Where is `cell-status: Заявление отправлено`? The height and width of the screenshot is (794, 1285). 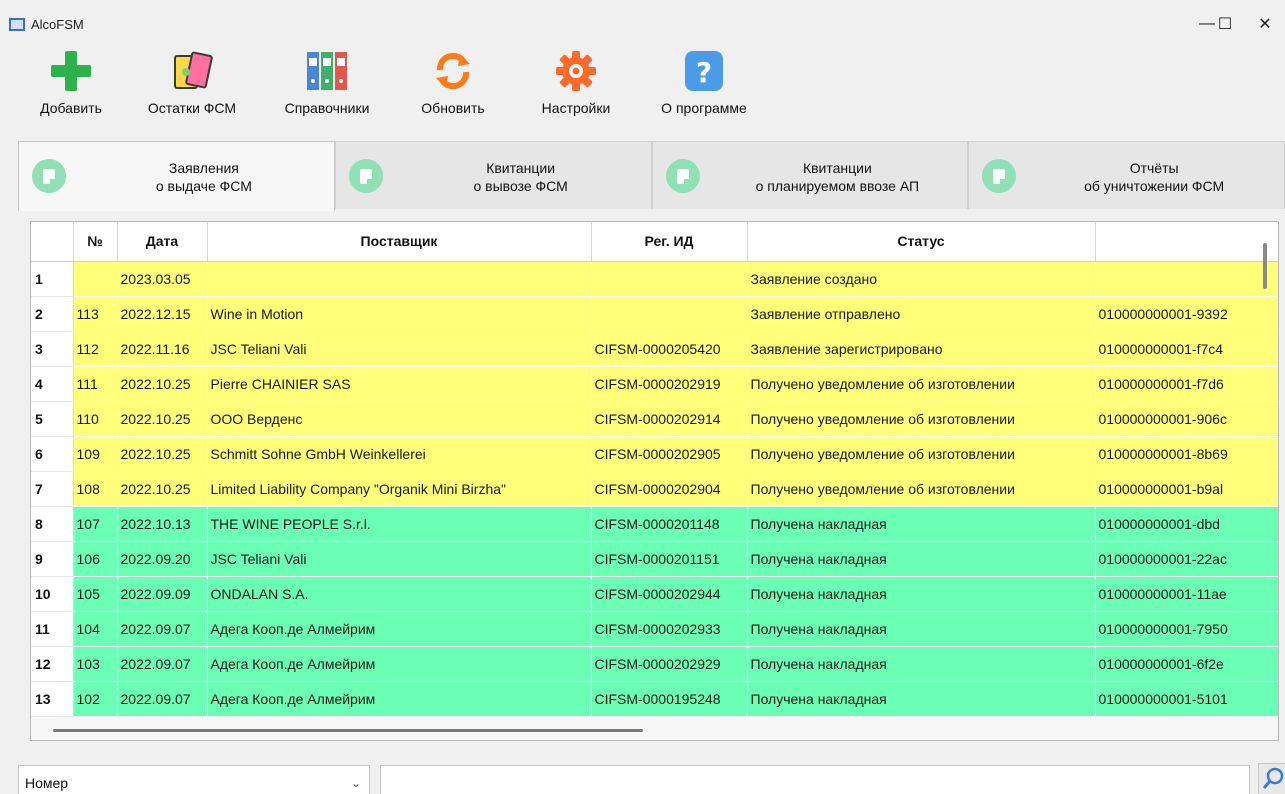
cell-status: Заявление отправлено is located at coordinates (921, 314).